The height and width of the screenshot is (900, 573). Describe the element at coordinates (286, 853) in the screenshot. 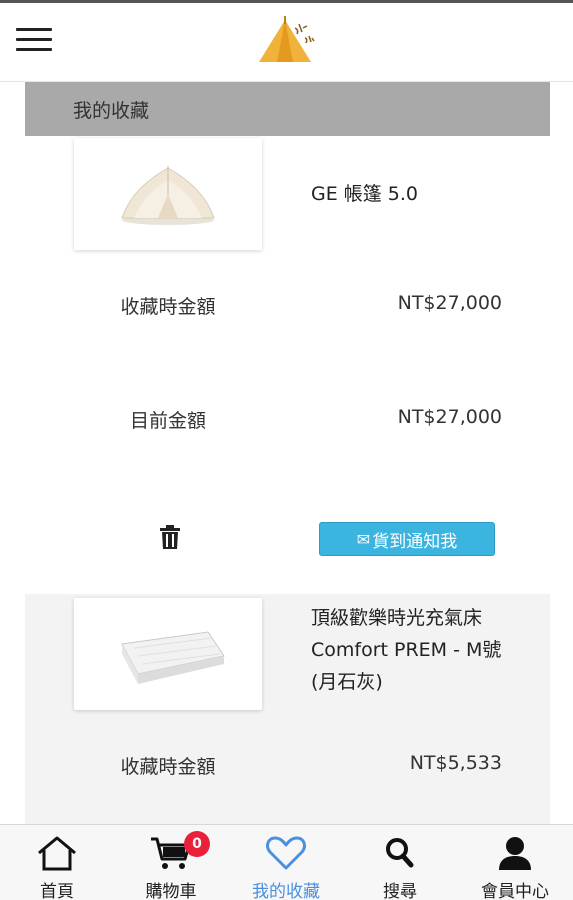

I see `heart-icon` at that location.